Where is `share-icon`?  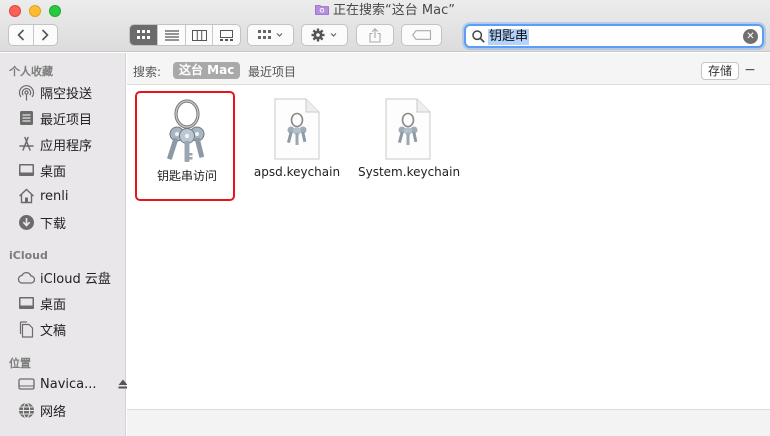
share-icon is located at coordinates (375, 35).